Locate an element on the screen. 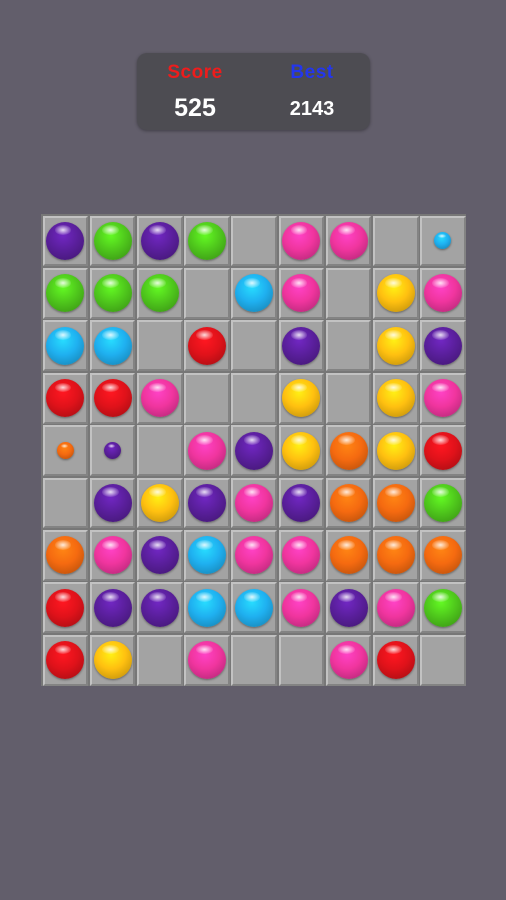 This screenshot has width=506, height=900. purple-small-ball is located at coordinates (113, 451).